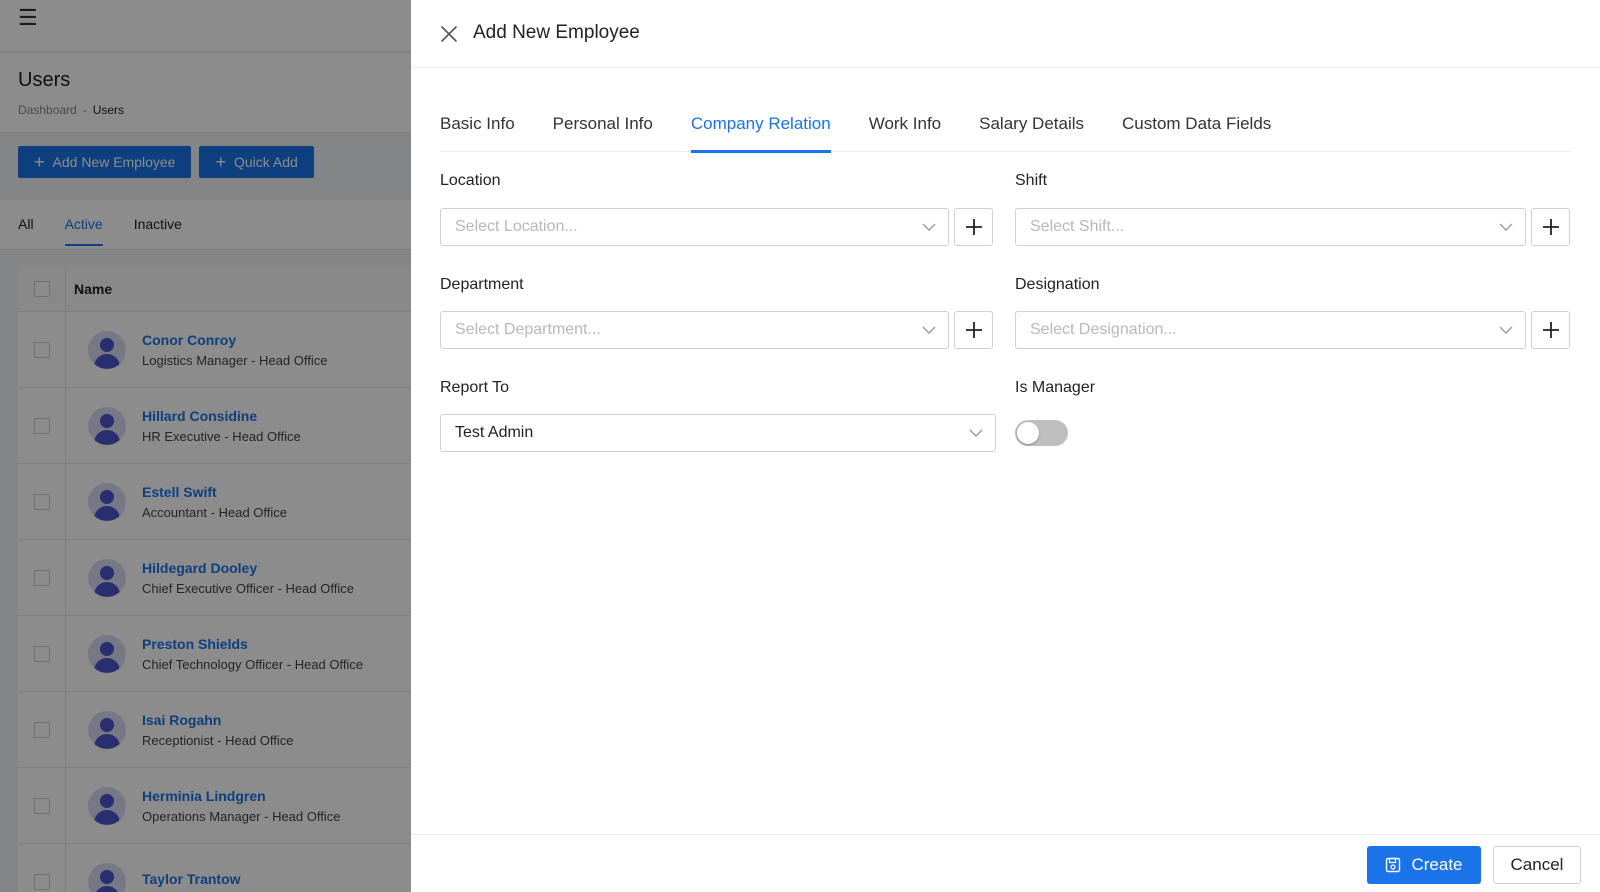 This screenshot has width=1600, height=892. What do you see at coordinates (1041, 433) in the screenshot?
I see `is-manager-toggle` at bounding box center [1041, 433].